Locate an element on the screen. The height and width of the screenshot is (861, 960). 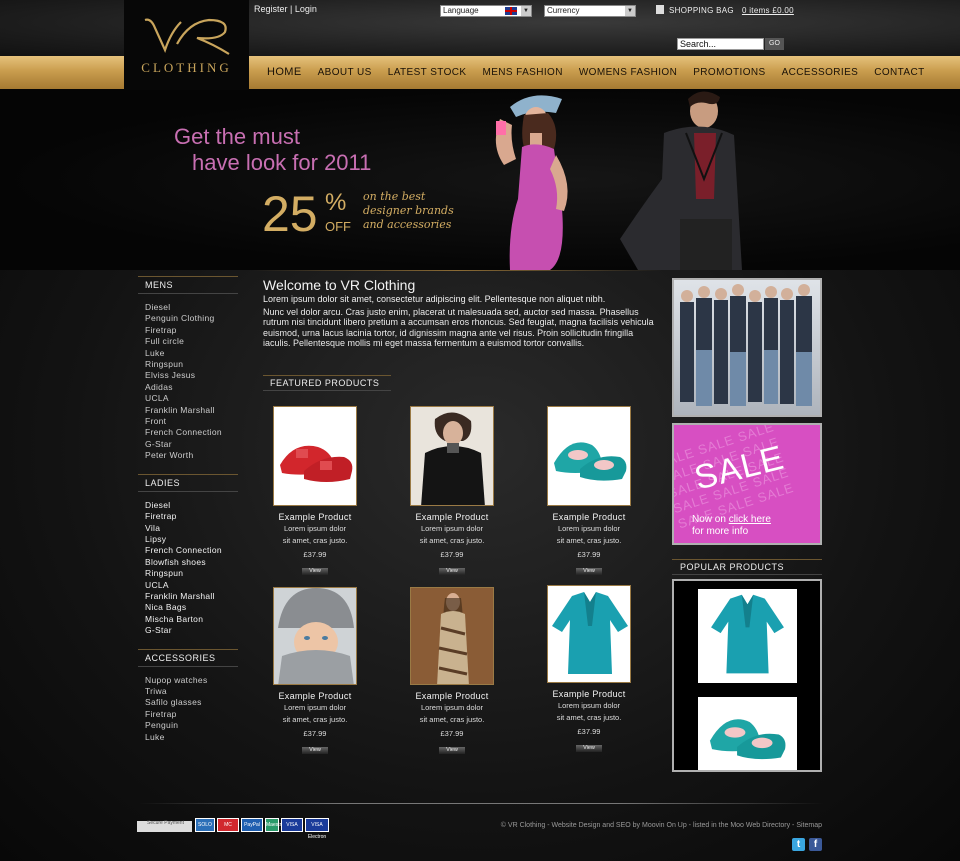
facebook-icon: f is located at coordinates (815, 844).